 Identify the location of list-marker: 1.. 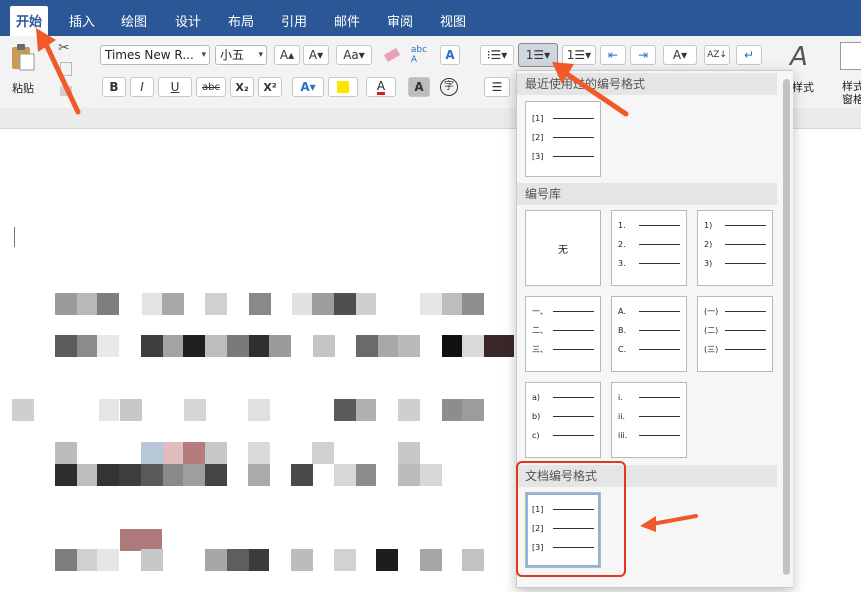
(622, 225).